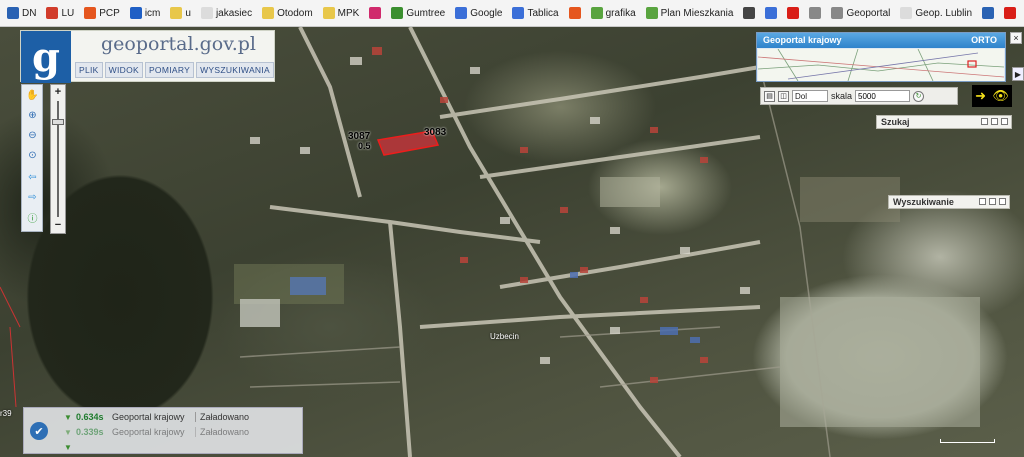 This screenshot has height=457, width=1024. I want to click on arrow-right-icon: ➜, so click(981, 95).